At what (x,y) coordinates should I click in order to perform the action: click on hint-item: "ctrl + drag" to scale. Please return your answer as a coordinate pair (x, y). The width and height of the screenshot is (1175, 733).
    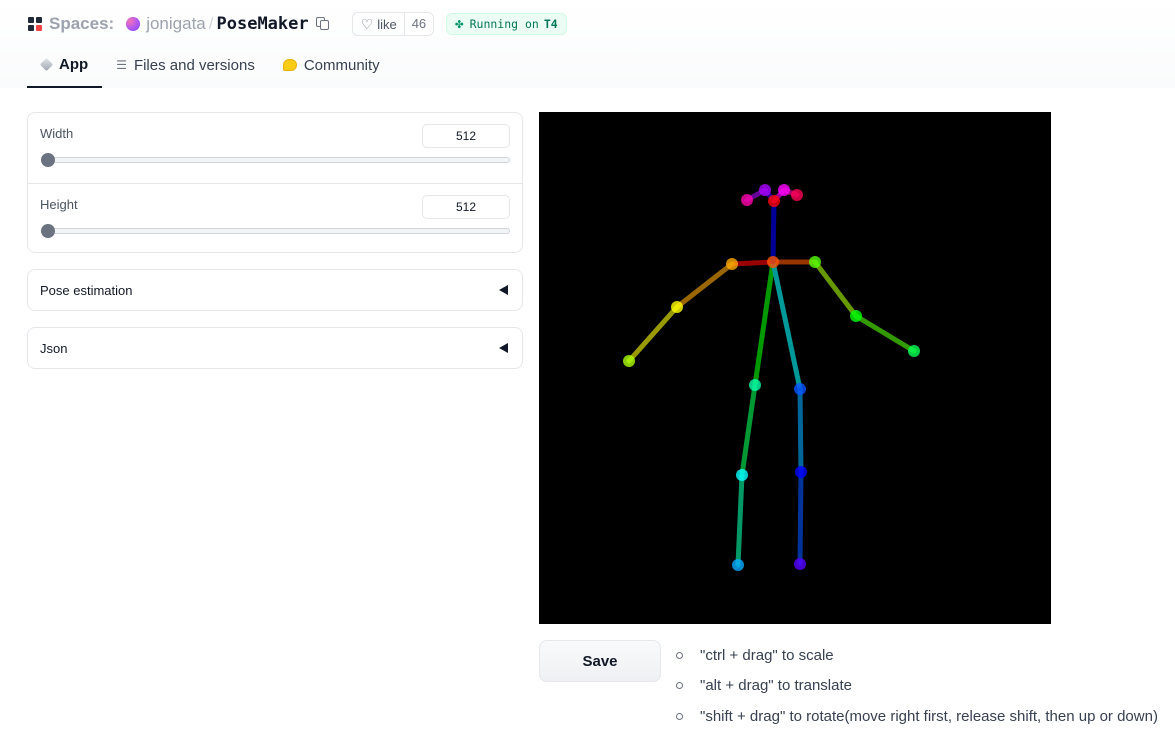
    Looking at the image, I should click on (917, 655).